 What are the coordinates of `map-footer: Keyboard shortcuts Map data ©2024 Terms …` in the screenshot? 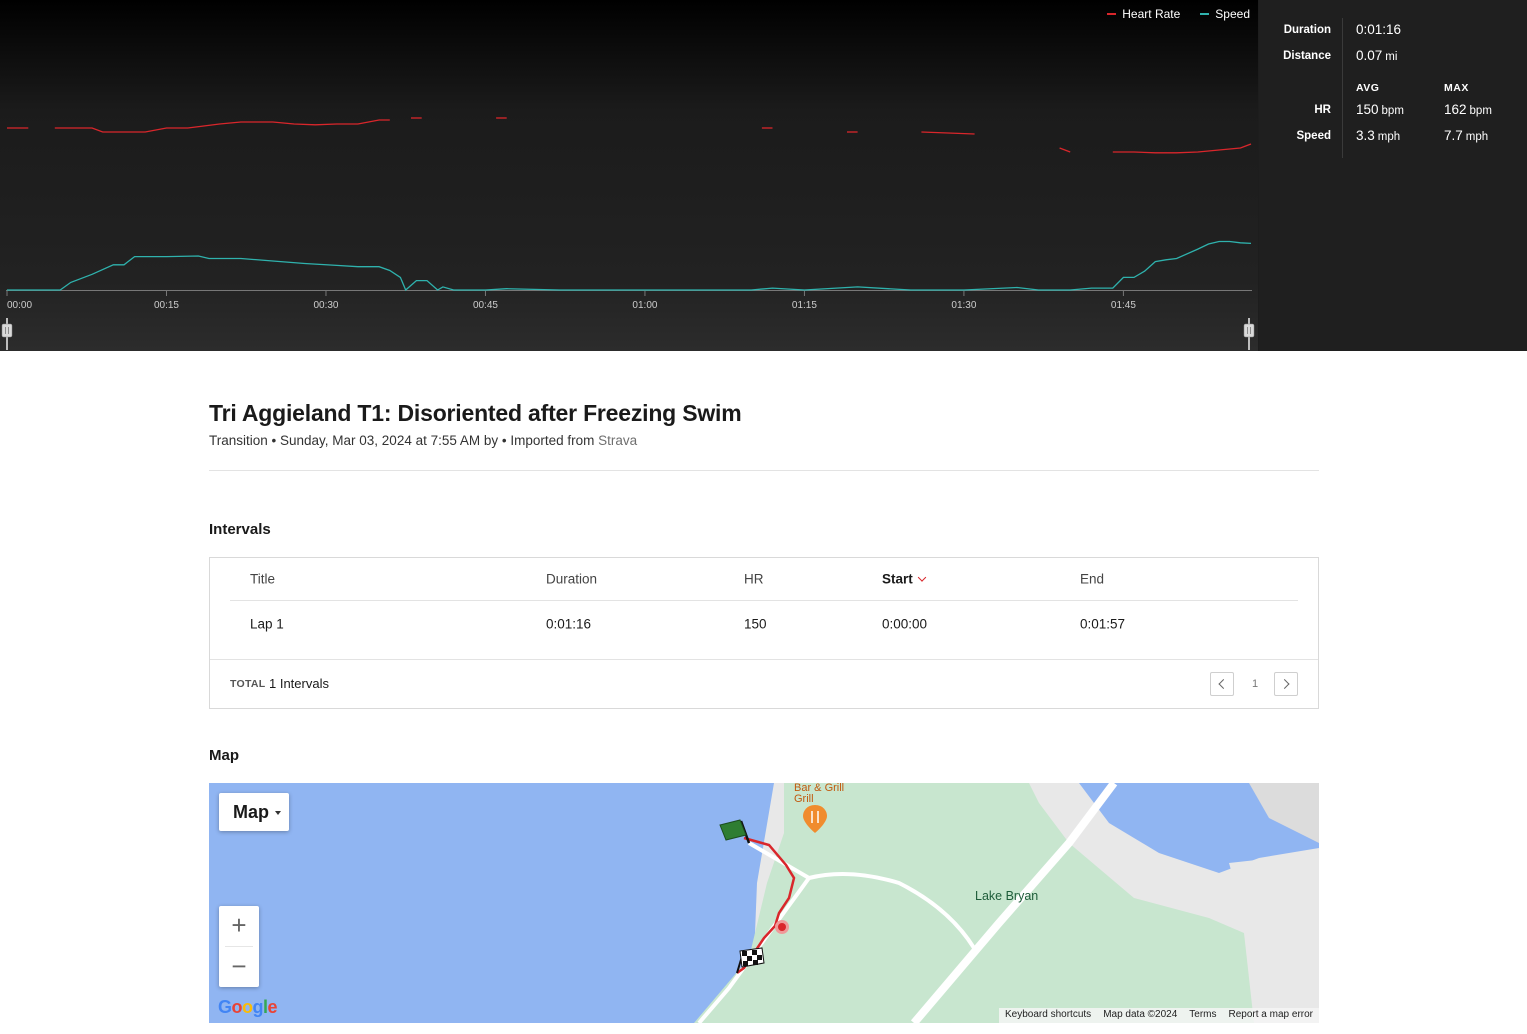 It's located at (1159, 1015).